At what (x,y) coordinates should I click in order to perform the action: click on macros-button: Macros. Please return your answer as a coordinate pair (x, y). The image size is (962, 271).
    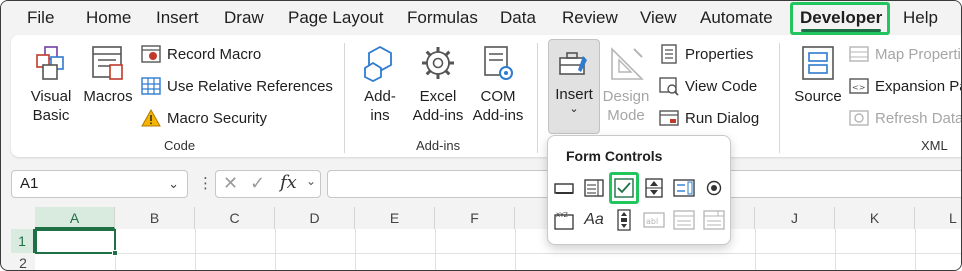
    Looking at the image, I should click on (108, 74).